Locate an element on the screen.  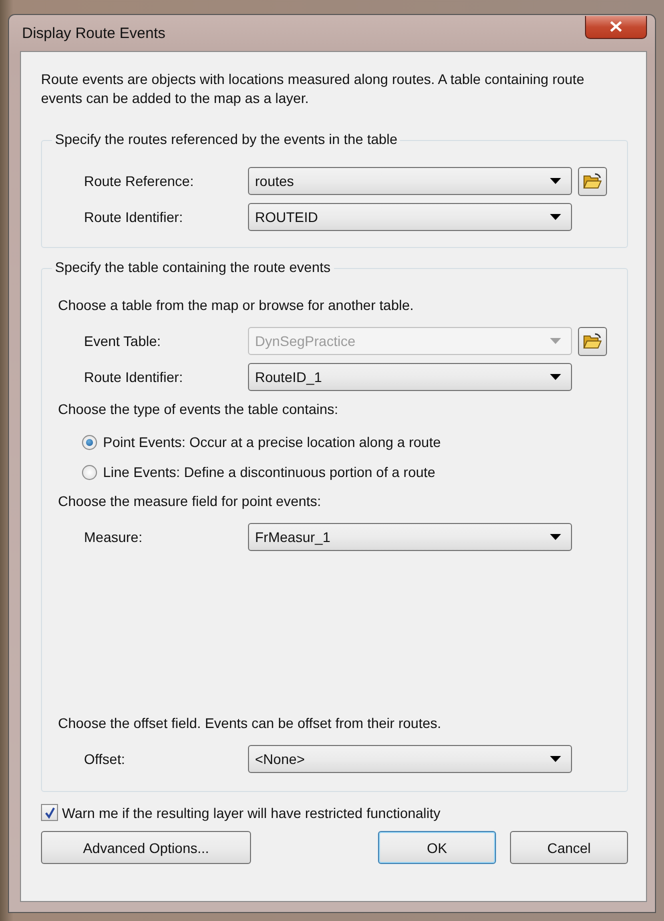
description-text: Route events are objects with locations measured along routes. A table containing route events can be added to the map as a layer. is located at coordinates (313, 89).